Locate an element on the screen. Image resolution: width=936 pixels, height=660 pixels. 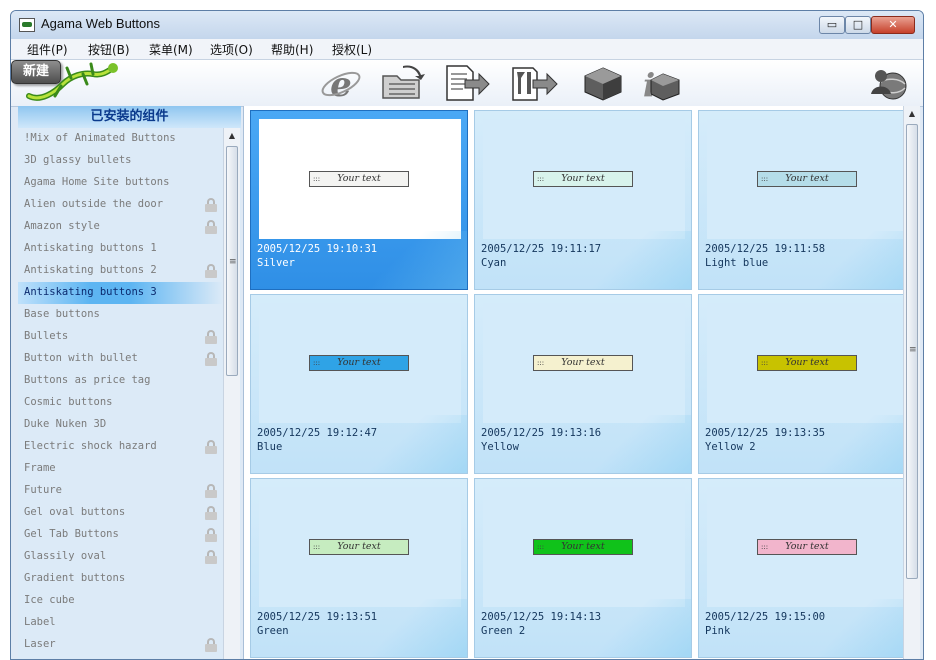
menu-options: 选项(O) is located at coordinates (231, 49).